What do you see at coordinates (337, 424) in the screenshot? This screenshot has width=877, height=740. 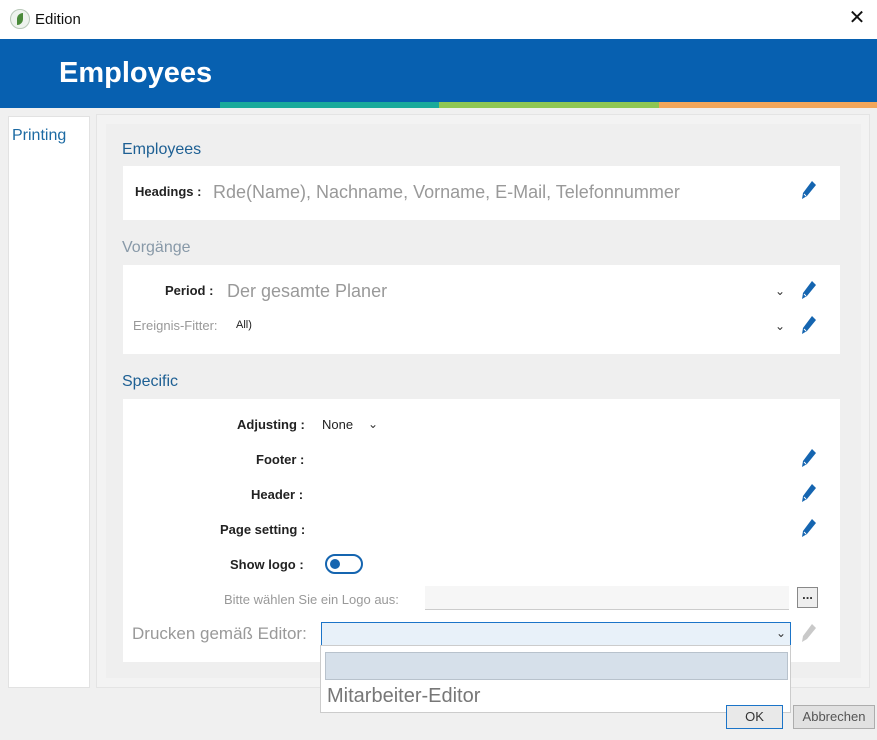 I see `adjusting-value: None` at bounding box center [337, 424].